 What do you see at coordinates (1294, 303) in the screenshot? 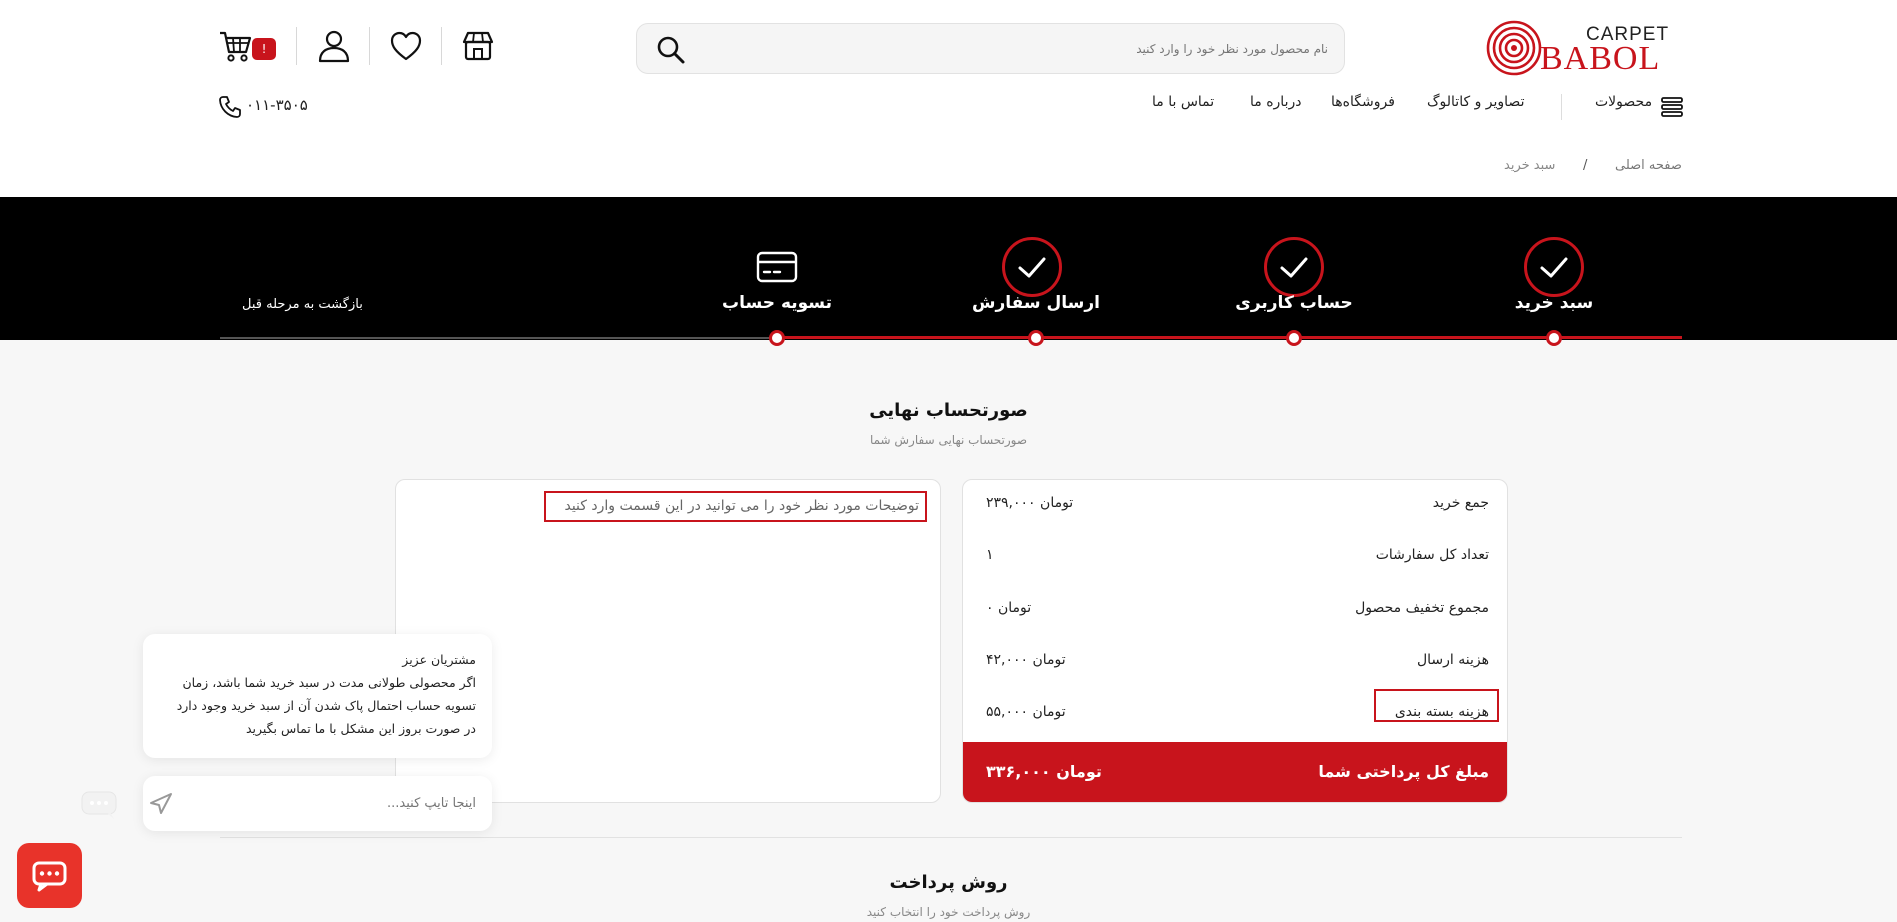
I see `step-label-account: حساب کاربری` at bounding box center [1294, 303].